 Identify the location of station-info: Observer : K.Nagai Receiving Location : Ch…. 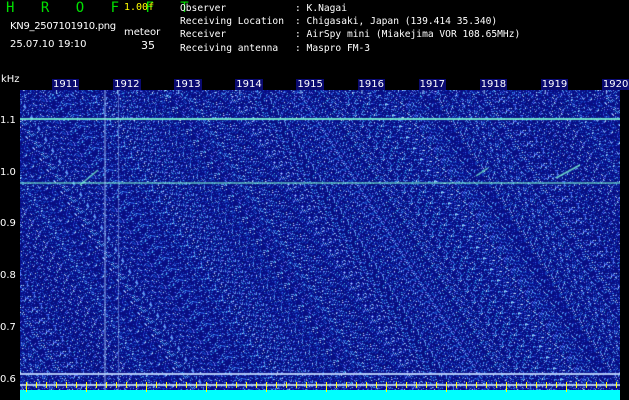
(350, 28).